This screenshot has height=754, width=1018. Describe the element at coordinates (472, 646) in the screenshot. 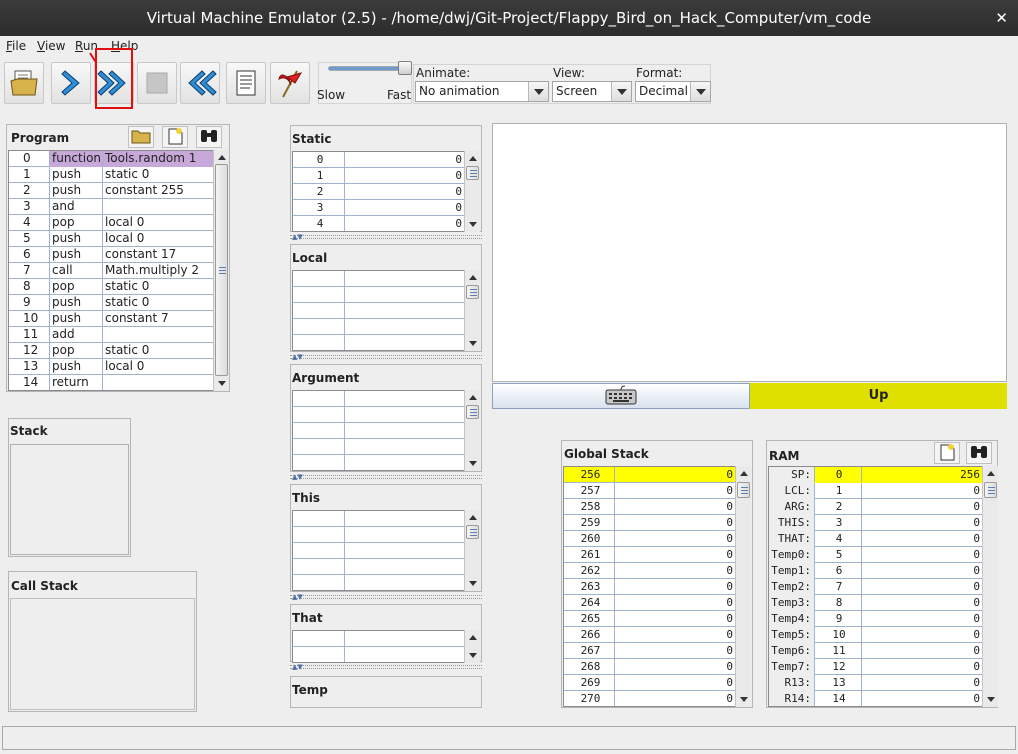

I see `that-segment-scrollbar` at that location.